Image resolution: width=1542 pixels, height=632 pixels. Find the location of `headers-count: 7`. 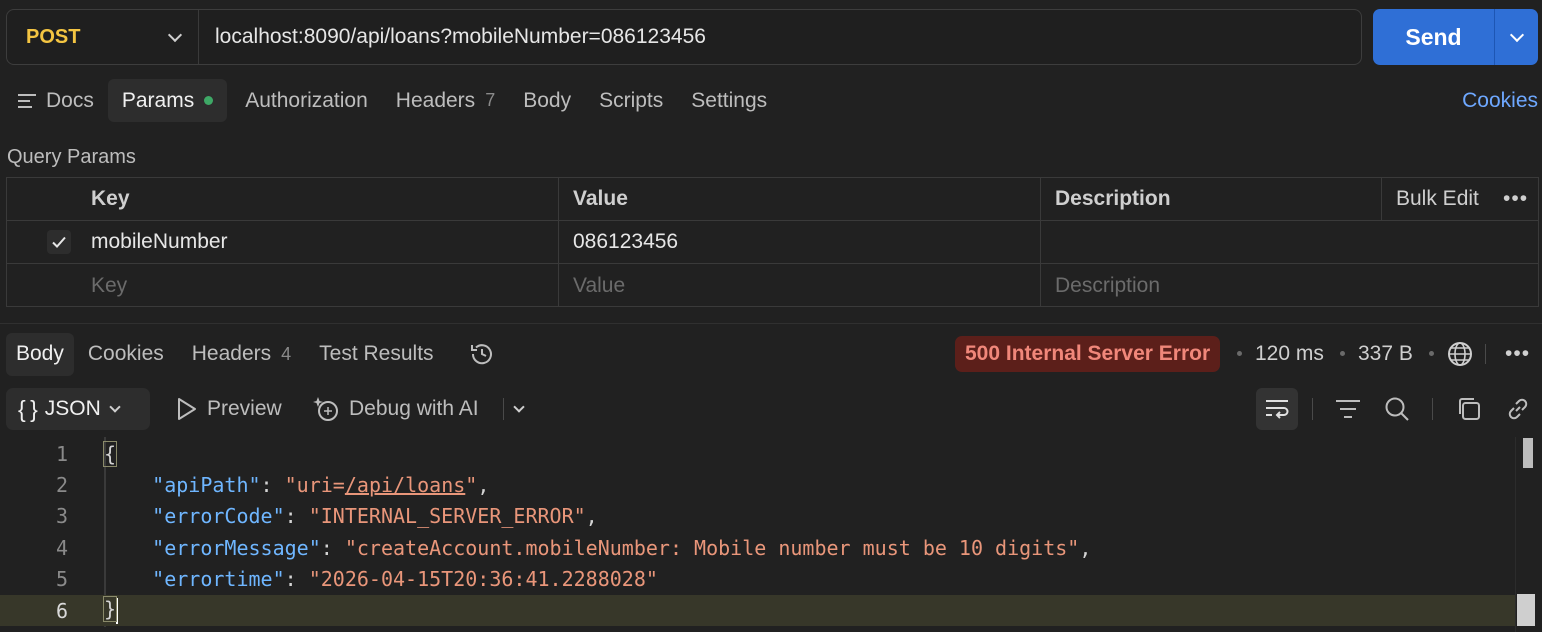

headers-count: 7 is located at coordinates (490, 100).